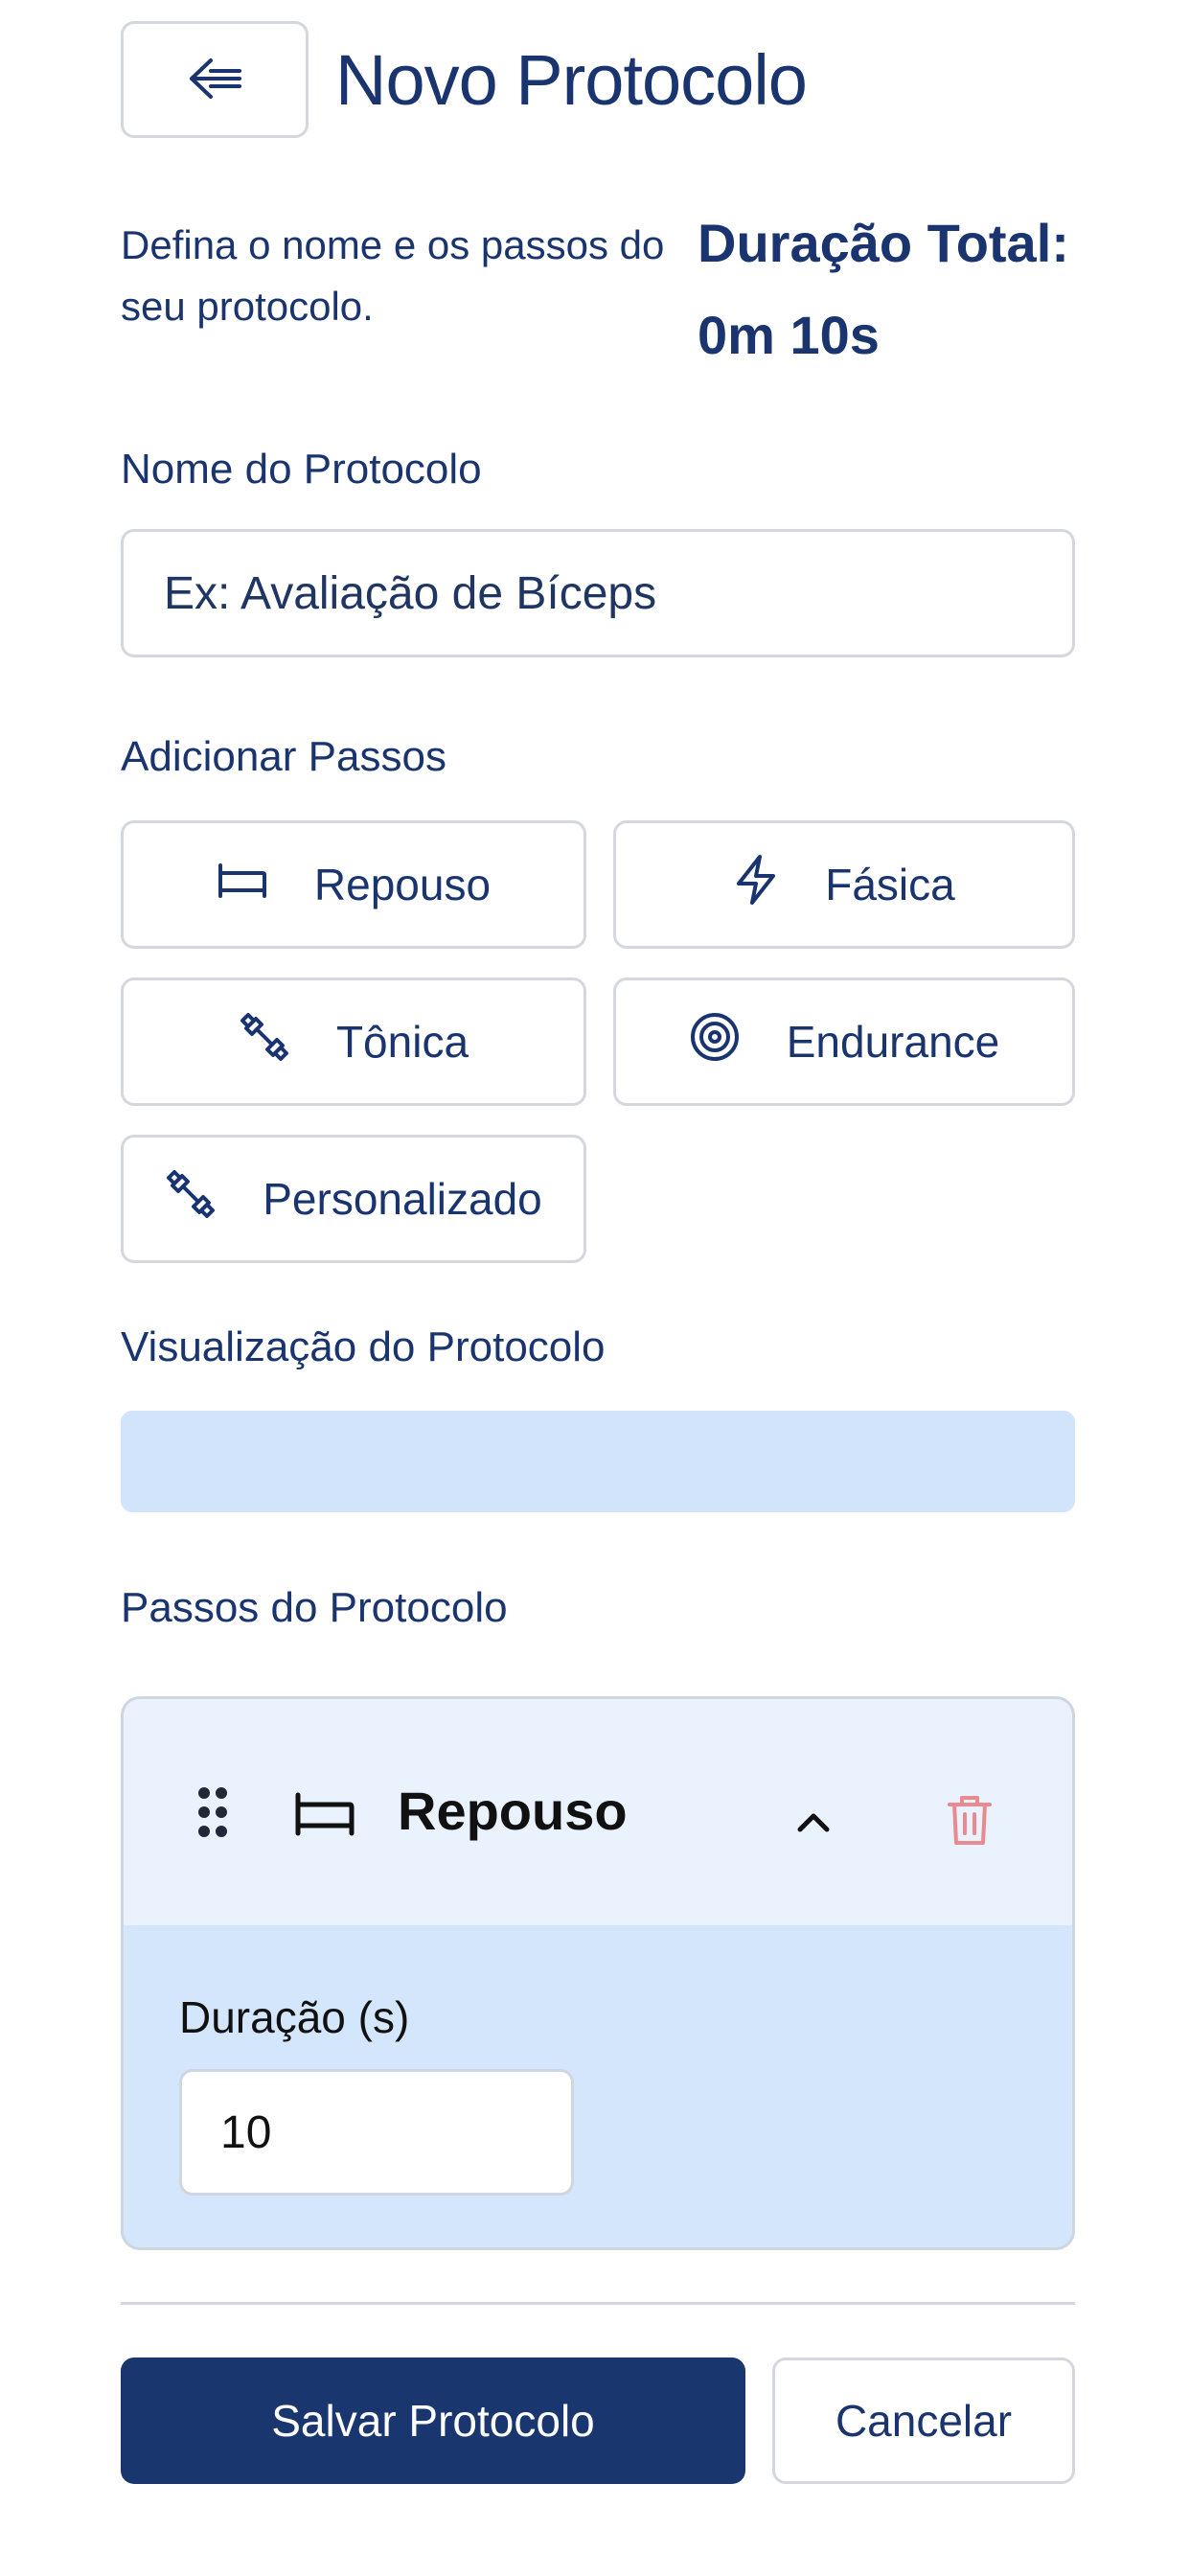 The height and width of the screenshot is (2576, 1190). Describe the element at coordinates (890, 884) in the screenshot. I see `add-fasica-label: Fásica` at that location.